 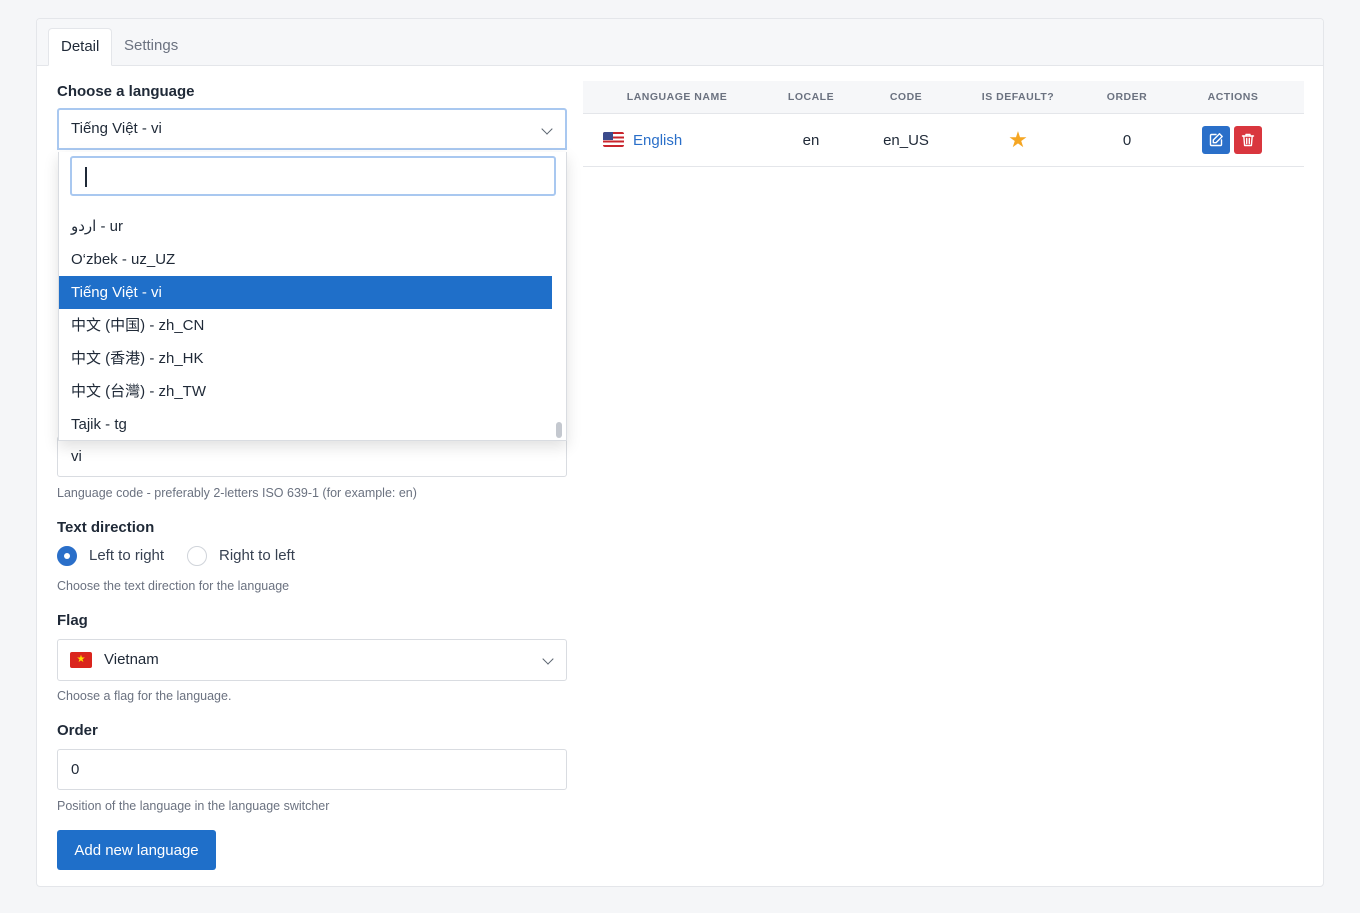 I want to click on choose-language-label: Choose a language, so click(x=126, y=91).